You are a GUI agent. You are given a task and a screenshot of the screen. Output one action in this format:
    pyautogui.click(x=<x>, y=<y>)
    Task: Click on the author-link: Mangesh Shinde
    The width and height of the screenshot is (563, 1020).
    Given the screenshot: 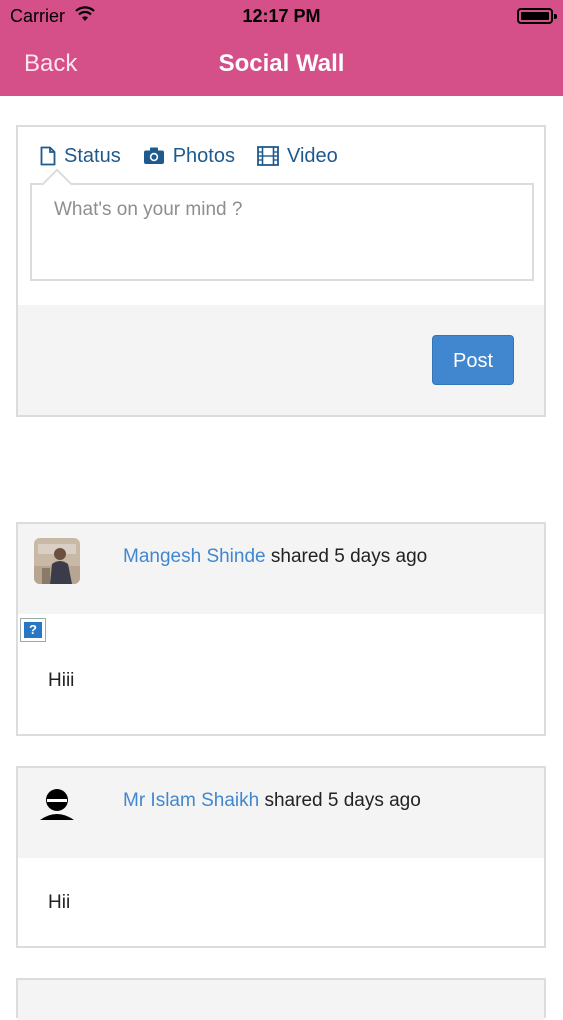 What is the action you would take?
    pyautogui.click(x=194, y=556)
    